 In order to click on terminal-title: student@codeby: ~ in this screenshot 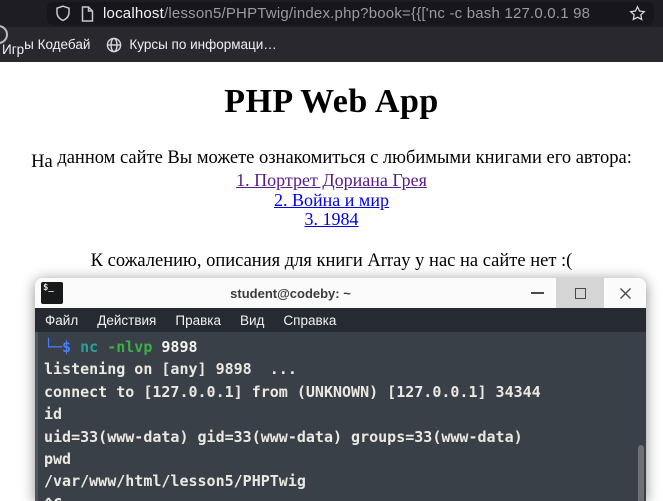, I will do `click(290, 293)`.